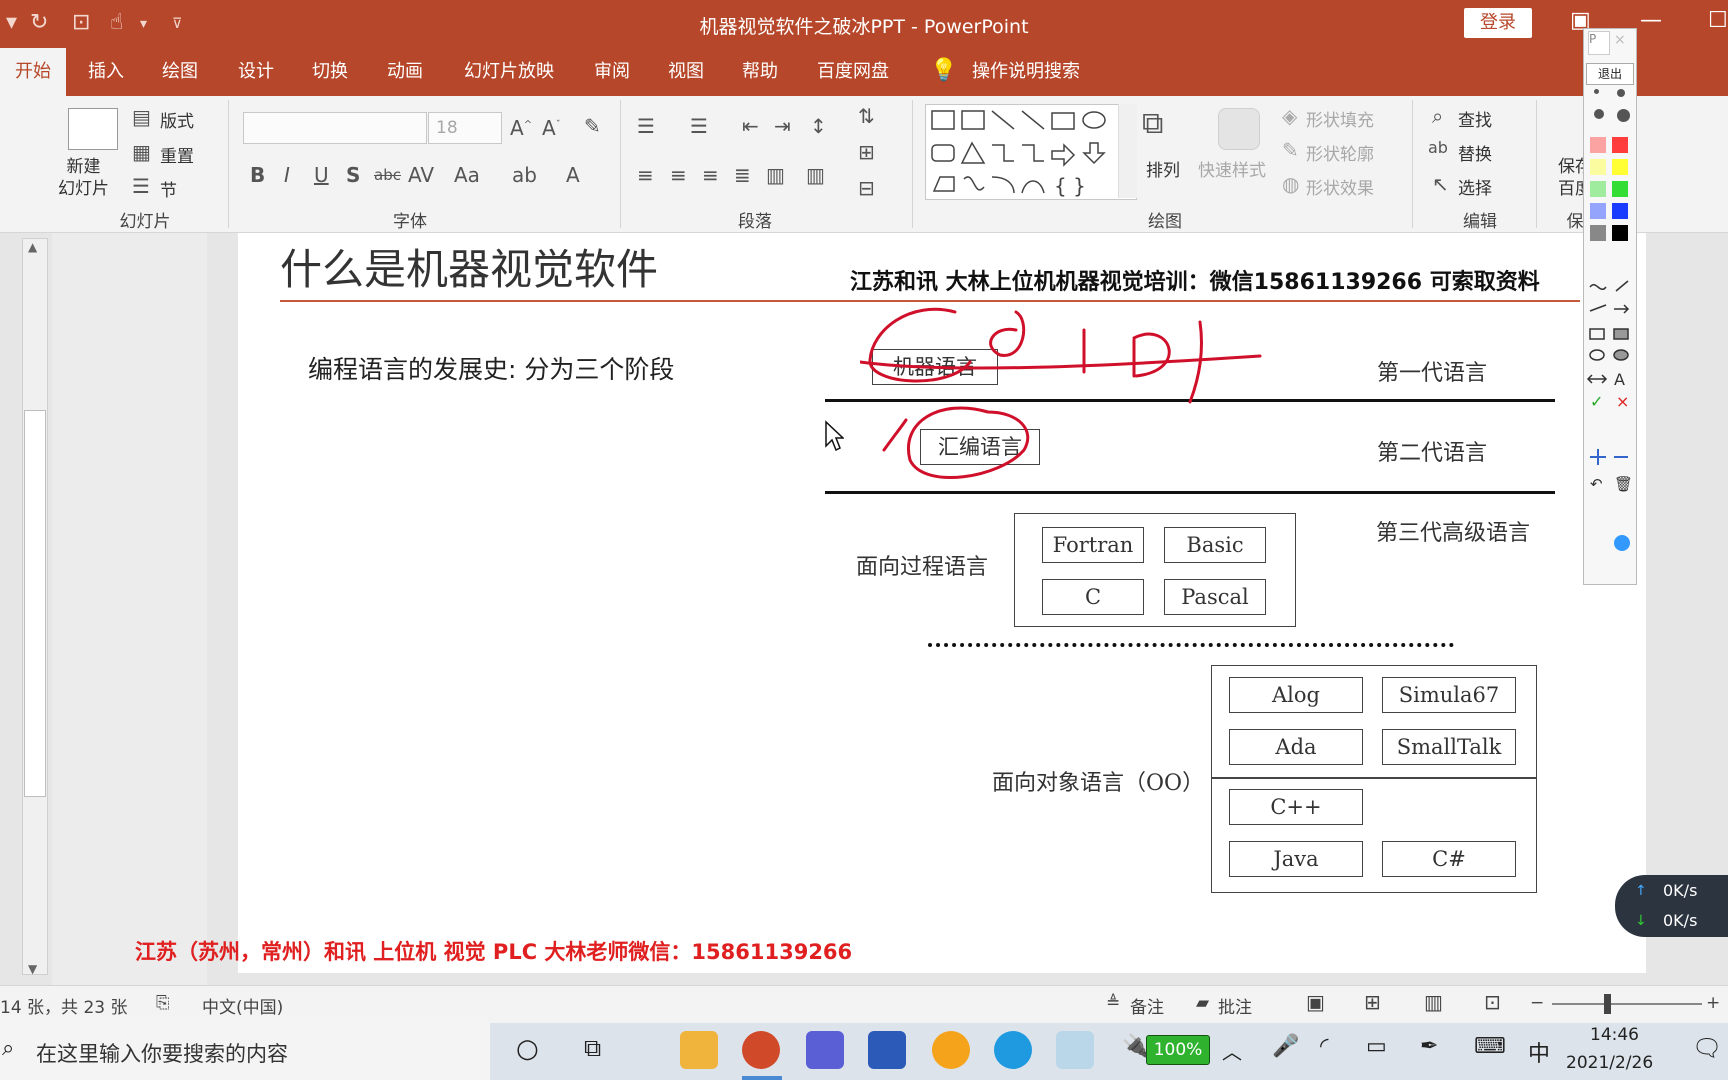  What do you see at coordinates (1713, 1003) in the screenshot?
I see `zoom-in-icon: +` at bounding box center [1713, 1003].